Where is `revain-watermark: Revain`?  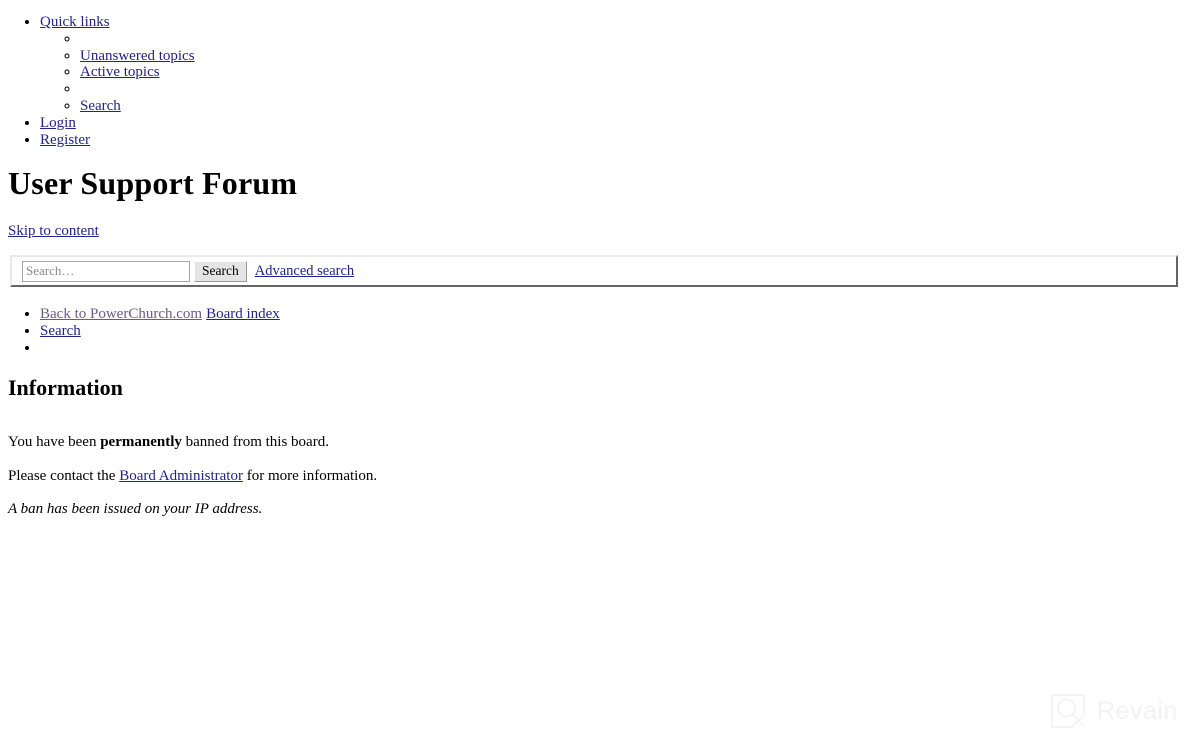 revain-watermark: Revain is located at coordinates (1114, 711).